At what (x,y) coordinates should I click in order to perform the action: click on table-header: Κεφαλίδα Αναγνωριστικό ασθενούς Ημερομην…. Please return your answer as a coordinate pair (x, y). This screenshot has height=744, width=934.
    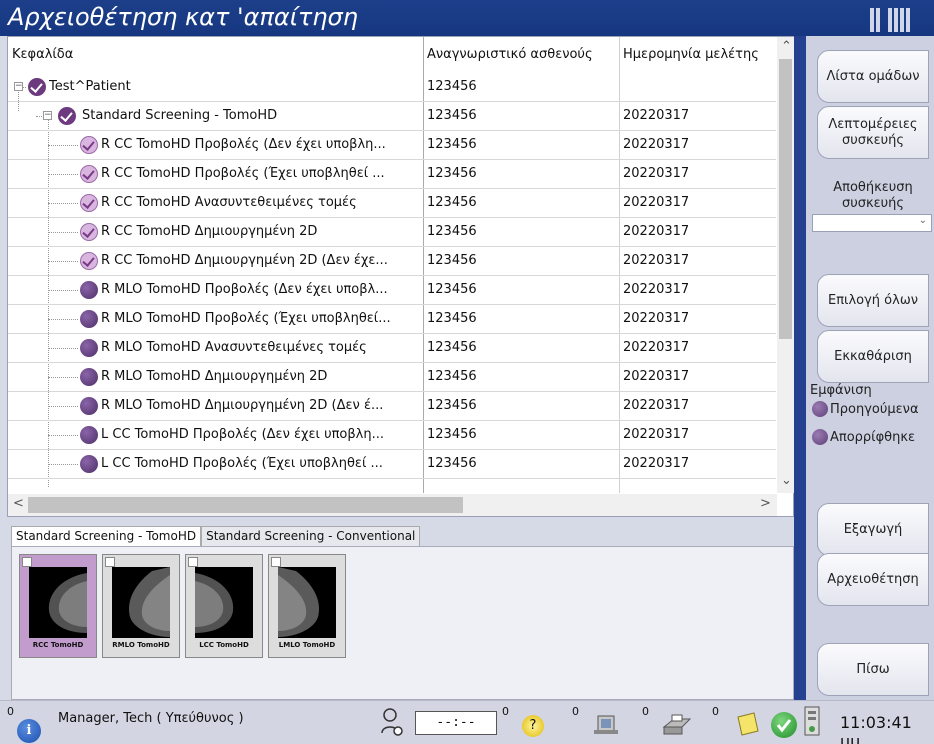
    Looking at the image, I should click on (392, 55).